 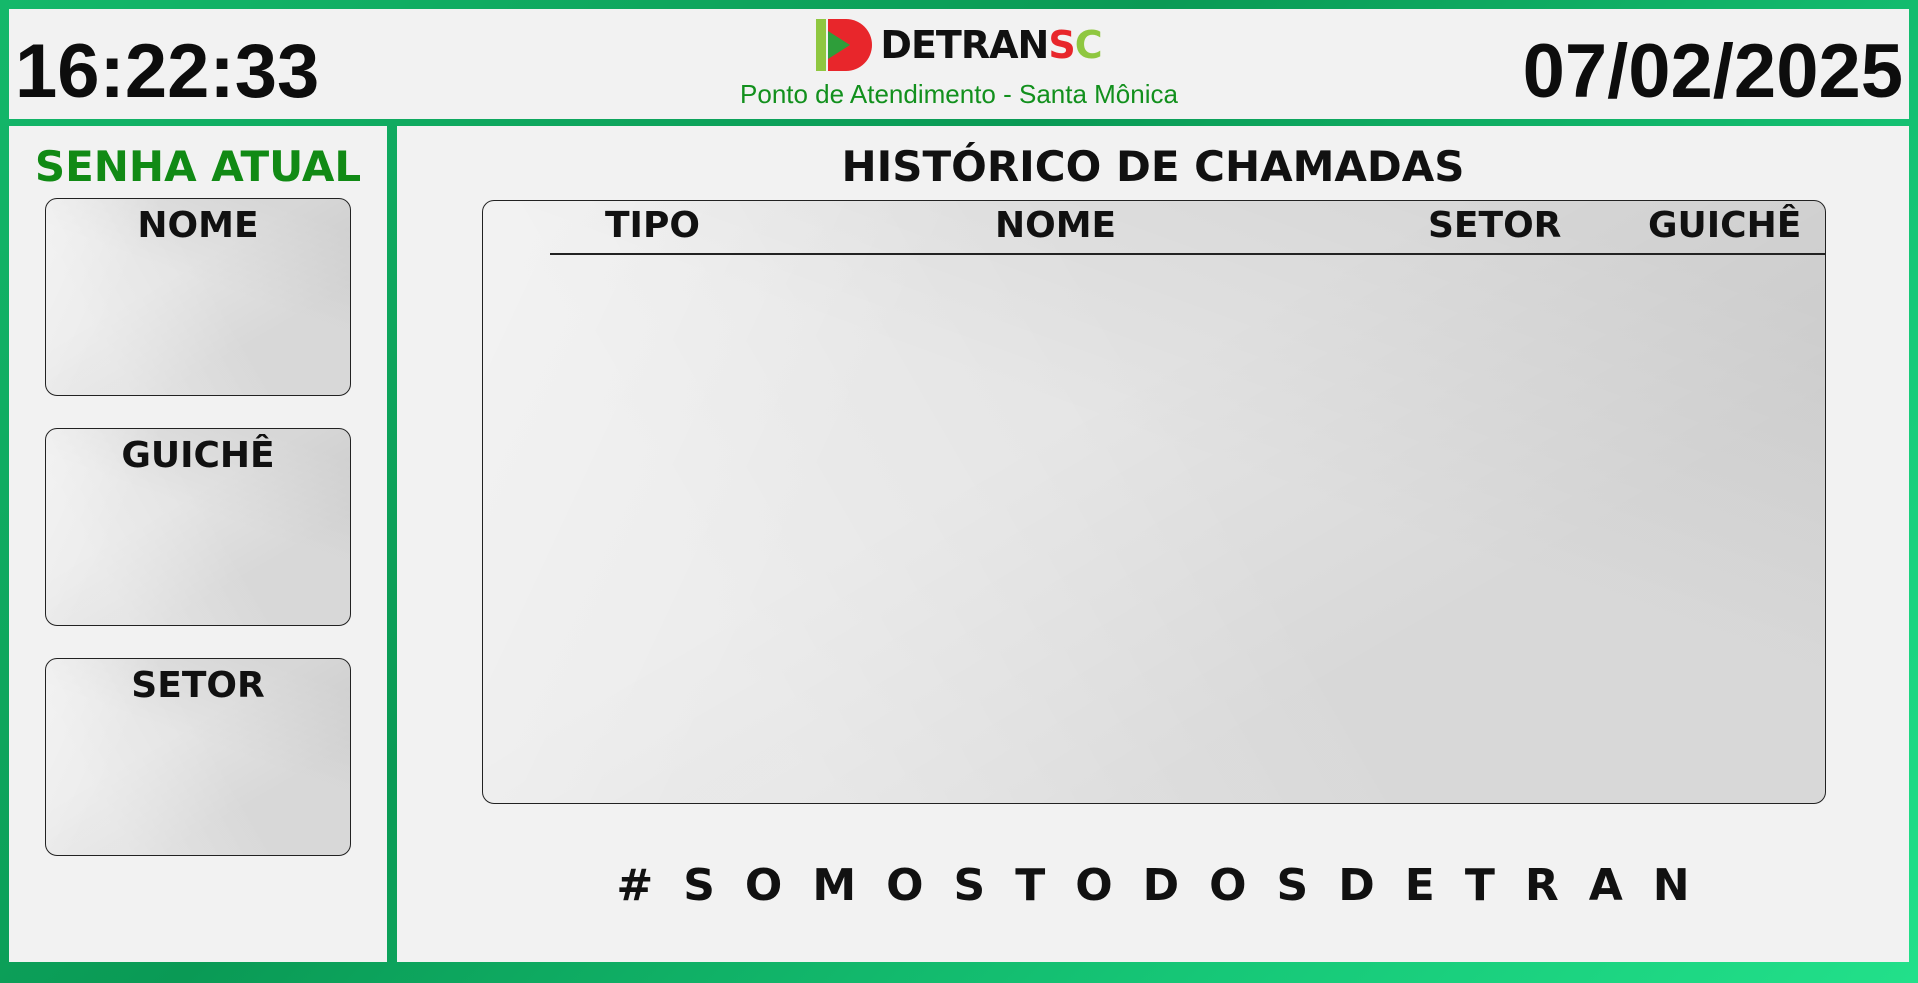 What do you see at coordinates (959, 94) in the screenshot?
I see `service-point-subtitle: Ponto de Atendimento - Santa Mônica` at bounding box center [959, 94].